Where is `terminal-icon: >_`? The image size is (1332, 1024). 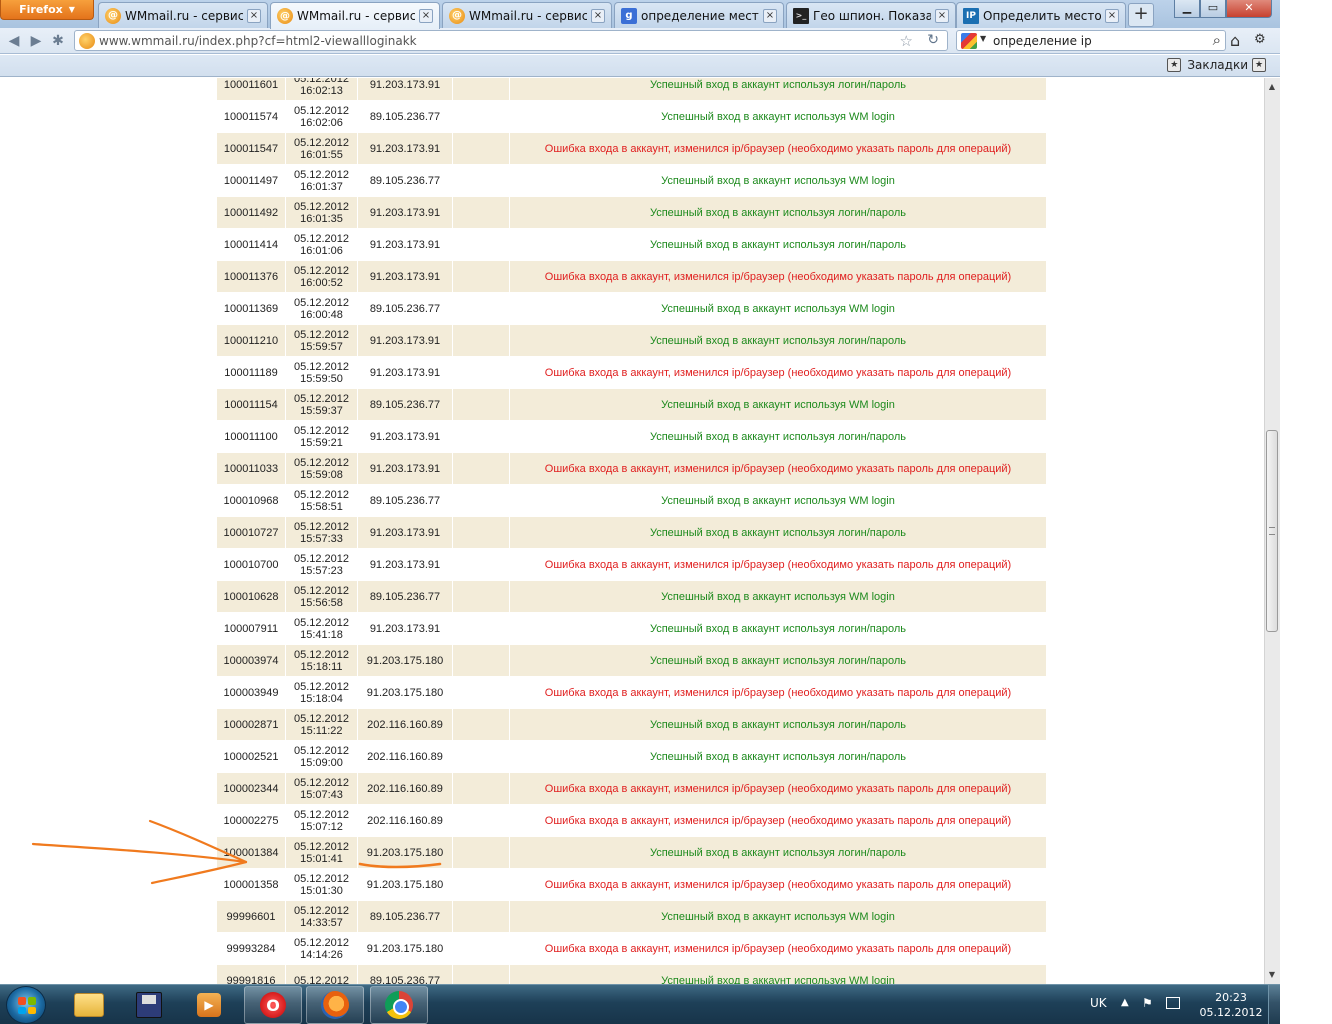 terminal-icon: >_ is located at coordinates (801, 15).